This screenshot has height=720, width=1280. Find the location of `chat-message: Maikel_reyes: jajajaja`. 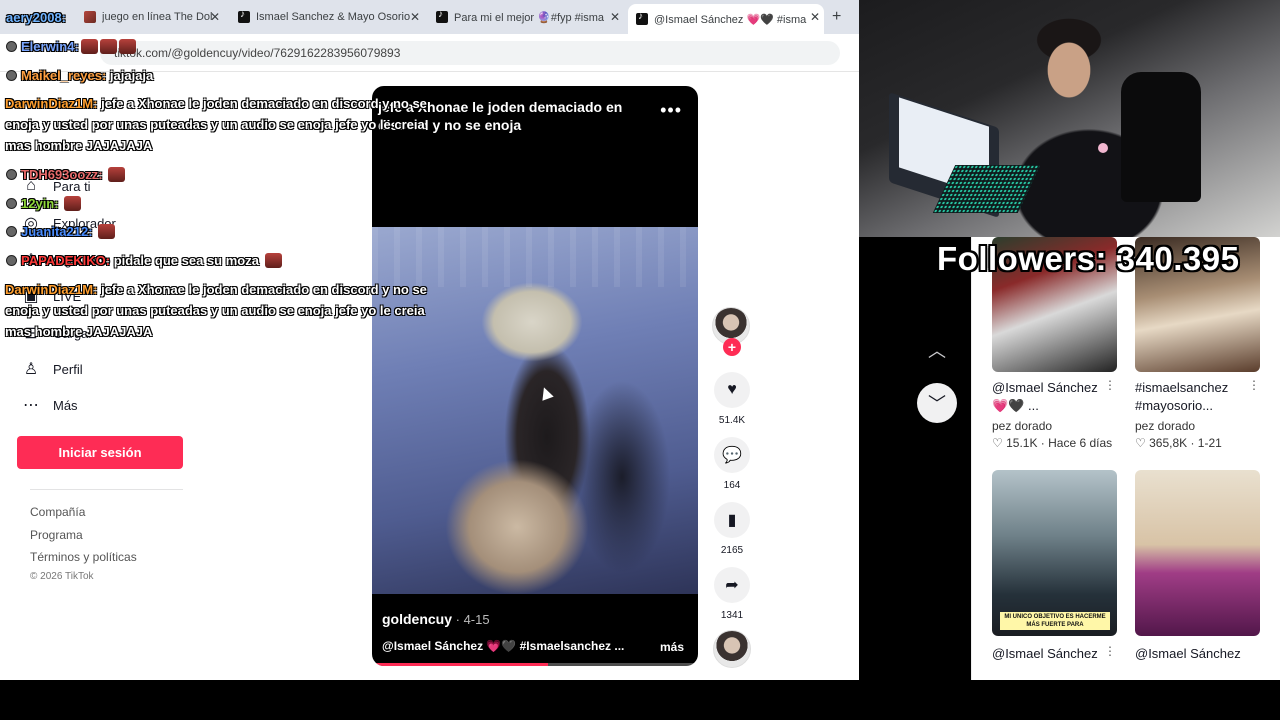

chat-message: Maikel_reyes: jajajaja is located at coordinates (79, 75).